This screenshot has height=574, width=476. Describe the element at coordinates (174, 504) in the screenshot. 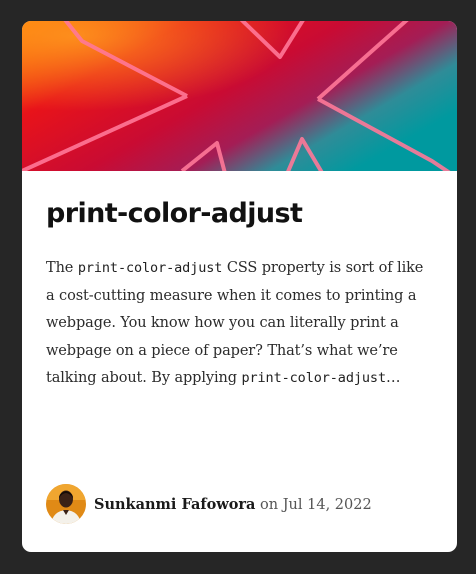

I see `author-name-link: Sunkanmi Fafowora` at that location.